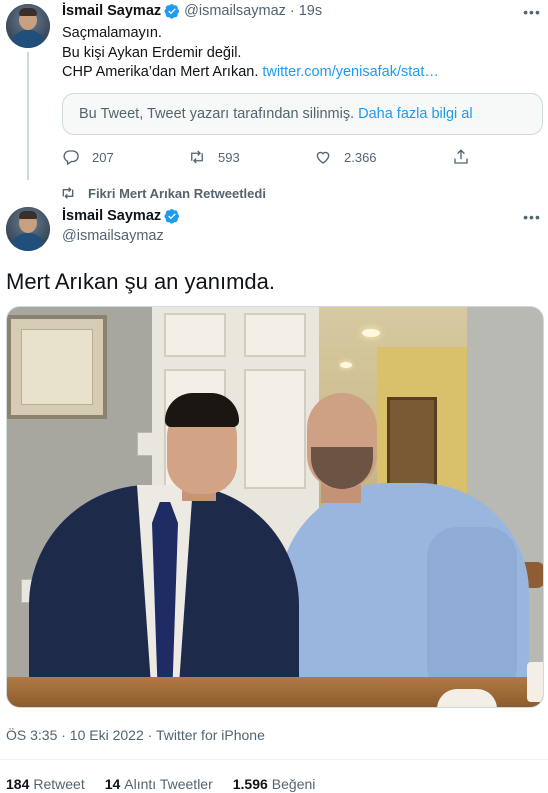 Image resolution: width=548 pixels, height=793 pixels. What do you see at coordinates (28, 116) in the screenshot?
I see `thread-line` at bounding box center [28, 116].